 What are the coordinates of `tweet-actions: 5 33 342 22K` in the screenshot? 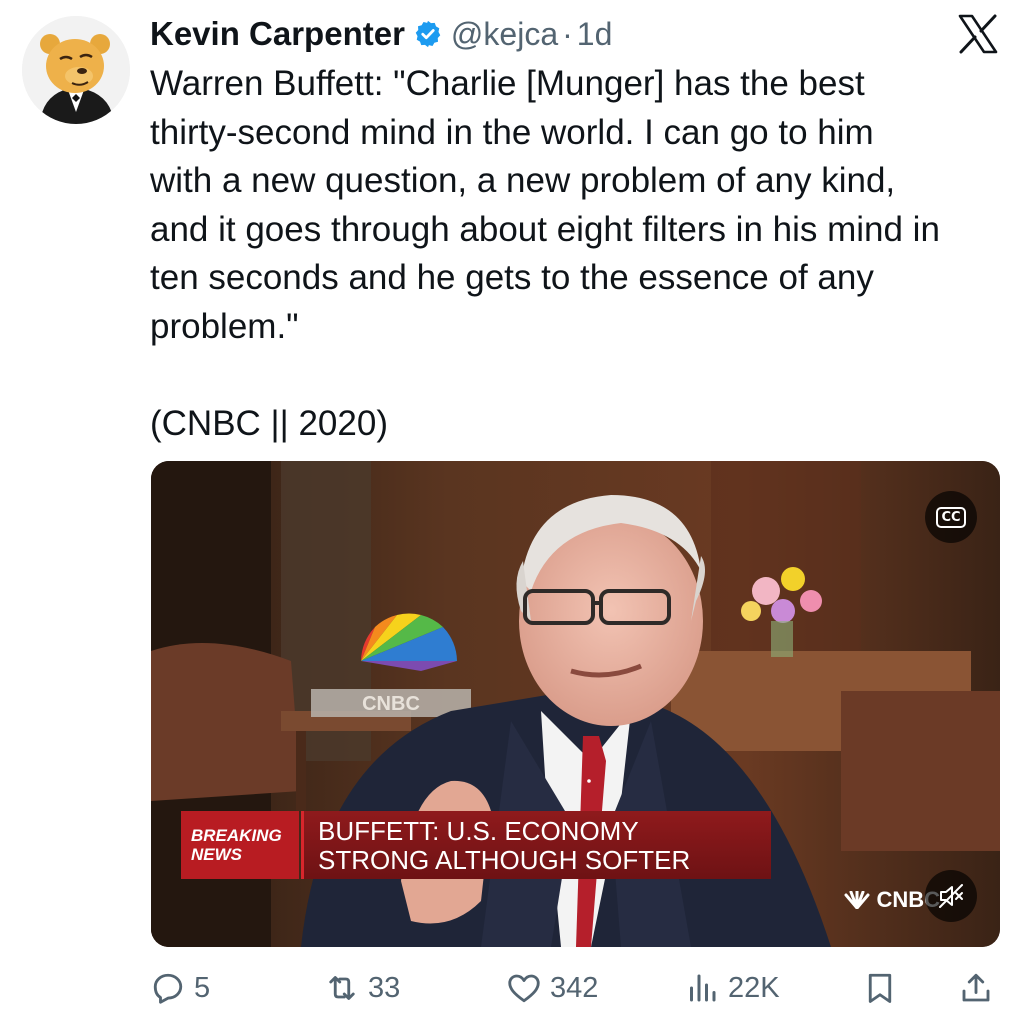 It's located at (575, 988).